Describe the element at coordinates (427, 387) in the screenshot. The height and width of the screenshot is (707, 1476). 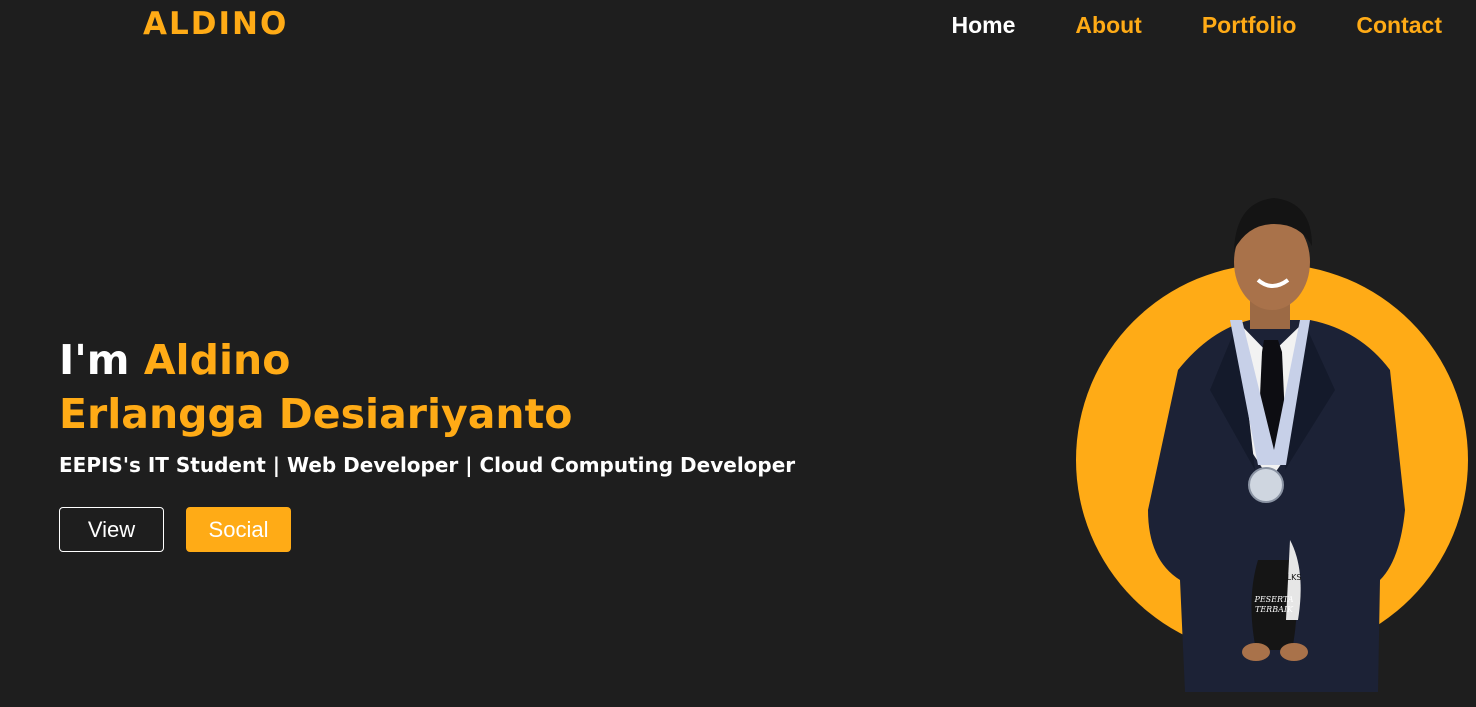
I see `hero-title: I'm Aldino Erlangga Desiariyanto` at that location.